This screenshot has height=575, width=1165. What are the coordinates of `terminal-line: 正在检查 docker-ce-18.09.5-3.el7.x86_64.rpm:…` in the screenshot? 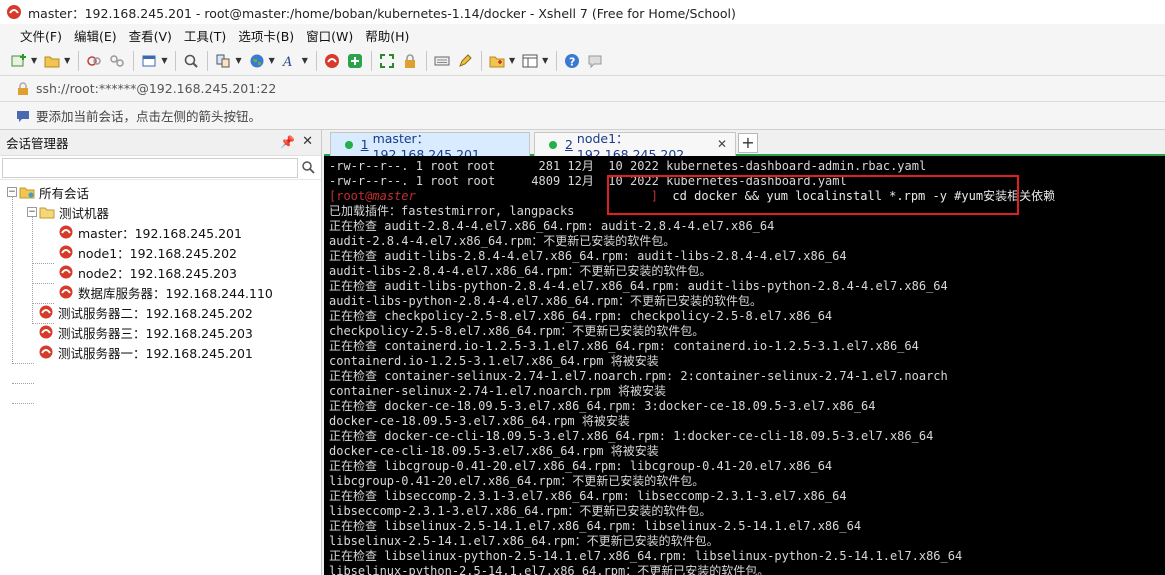 It's located at (602, 406).